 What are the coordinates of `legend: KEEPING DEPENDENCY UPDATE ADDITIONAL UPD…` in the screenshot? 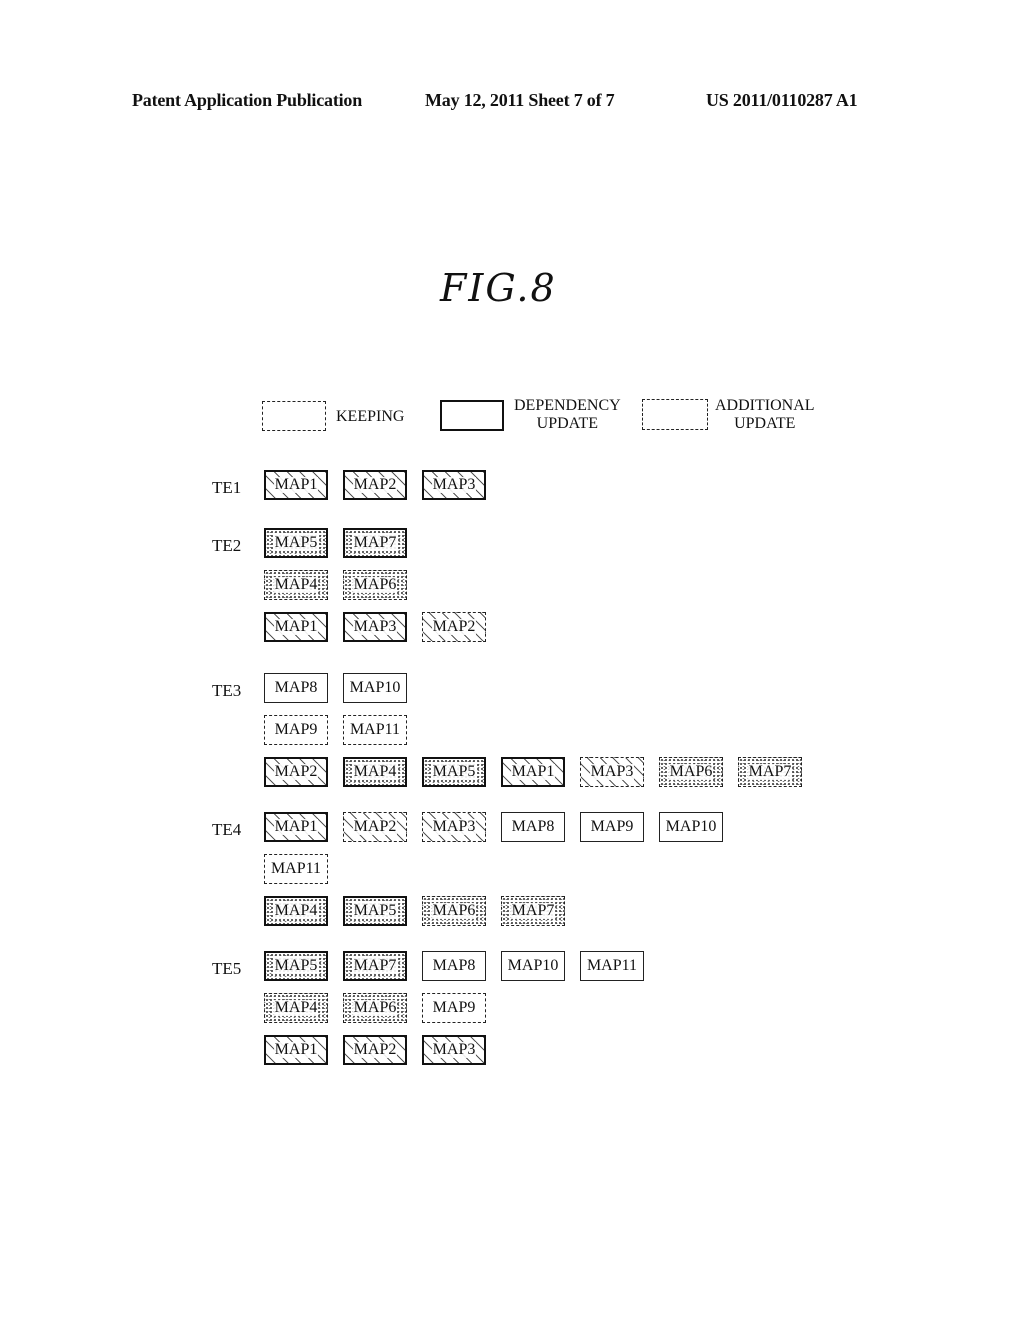 It's located at (552, 417).